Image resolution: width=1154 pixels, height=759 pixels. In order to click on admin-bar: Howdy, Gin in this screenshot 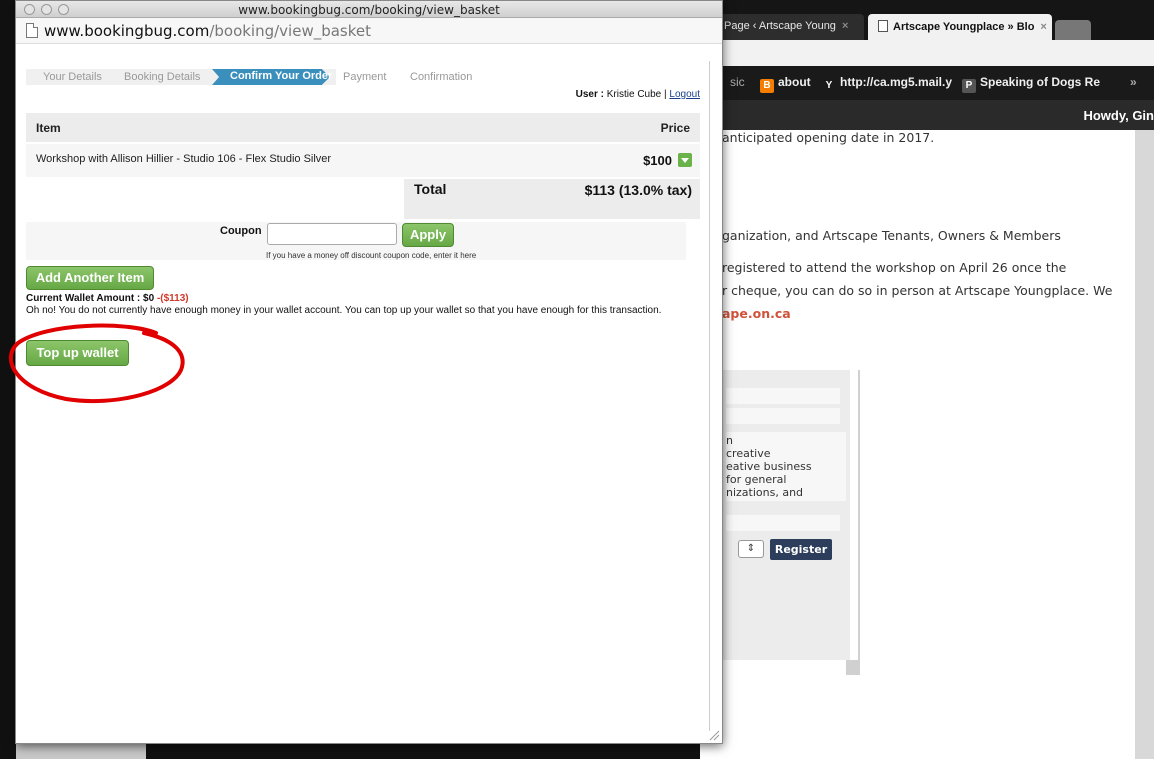, I will do `click(927, 115)`.